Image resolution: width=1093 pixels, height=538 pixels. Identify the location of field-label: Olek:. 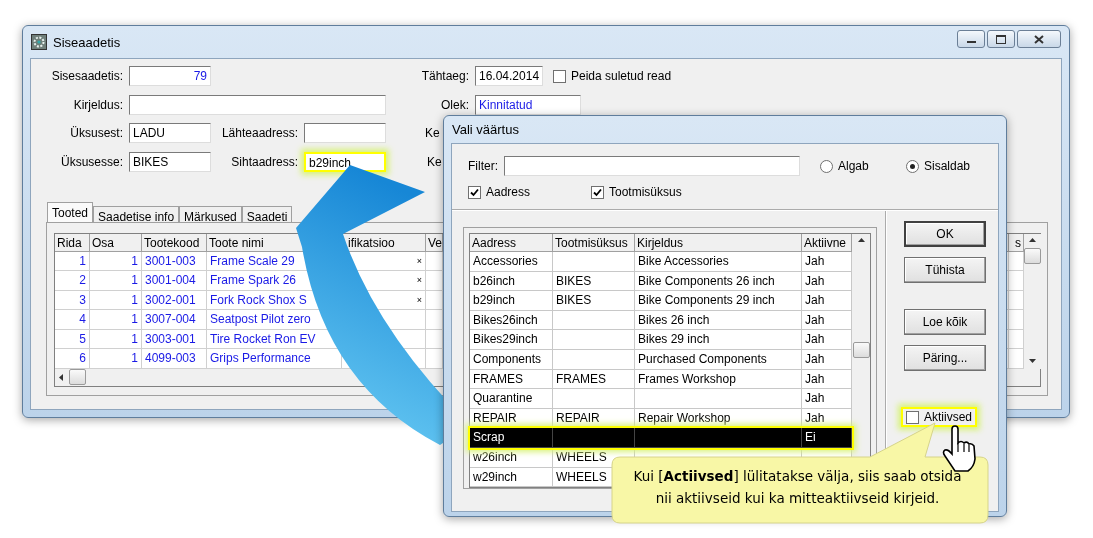
(454, 104).